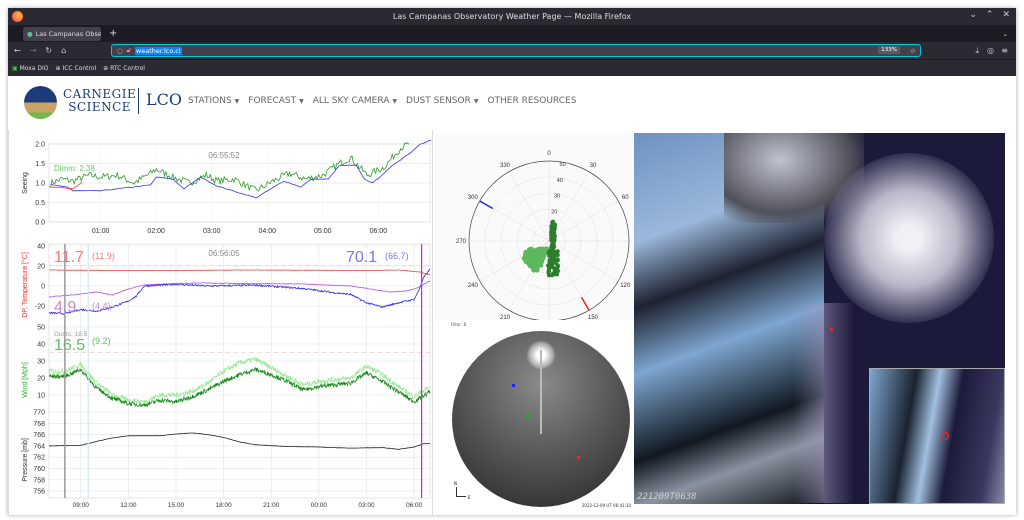  What do you see at coordinates (30, 34) in the screenshot?
I see `favicon-icon: ●` at bounding box center [30, 34].